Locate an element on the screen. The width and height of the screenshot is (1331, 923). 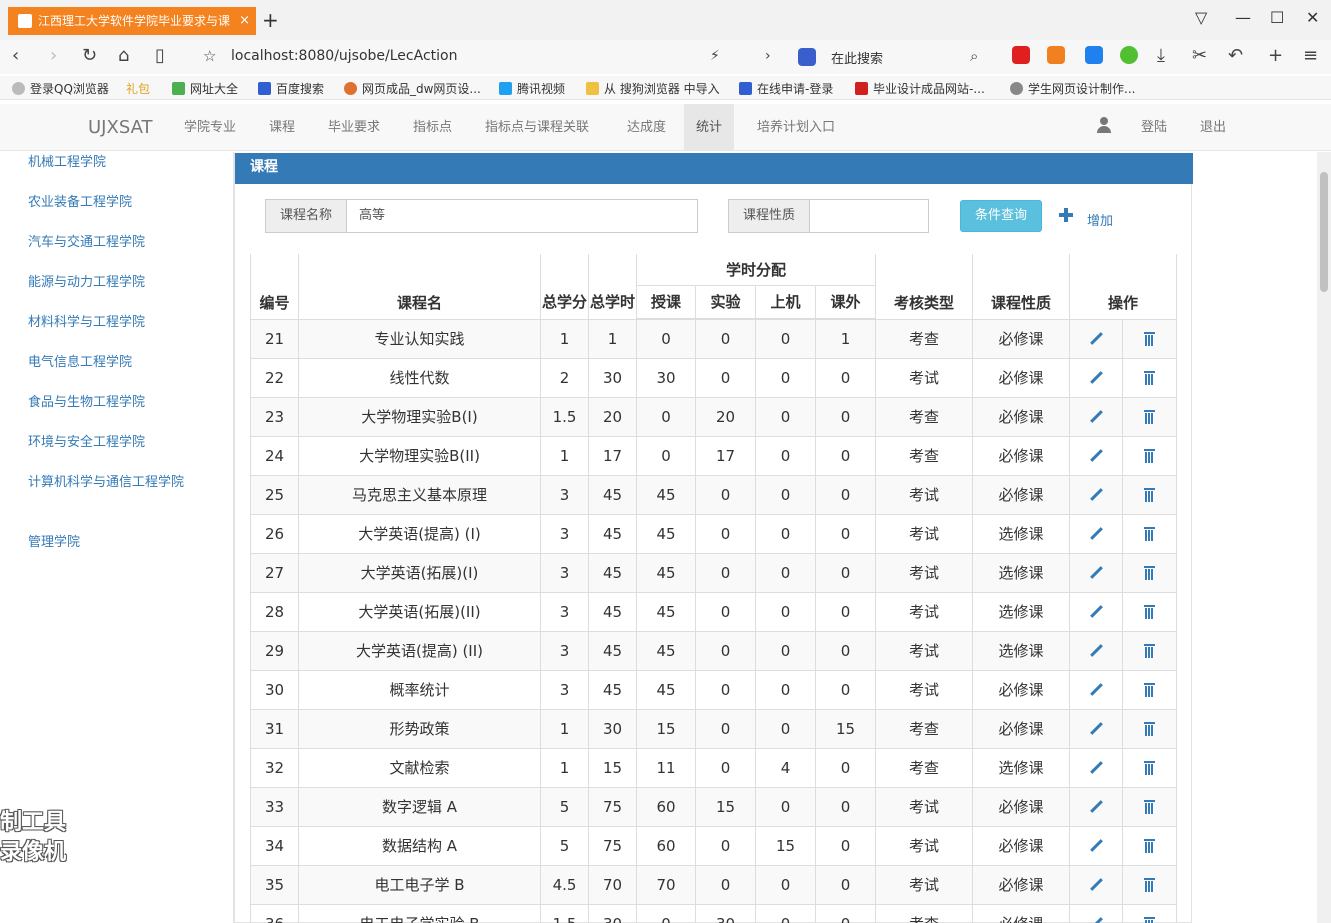
sidebar-item-energy: 能源与动力工程学院 is located at coordinates (108, 283).